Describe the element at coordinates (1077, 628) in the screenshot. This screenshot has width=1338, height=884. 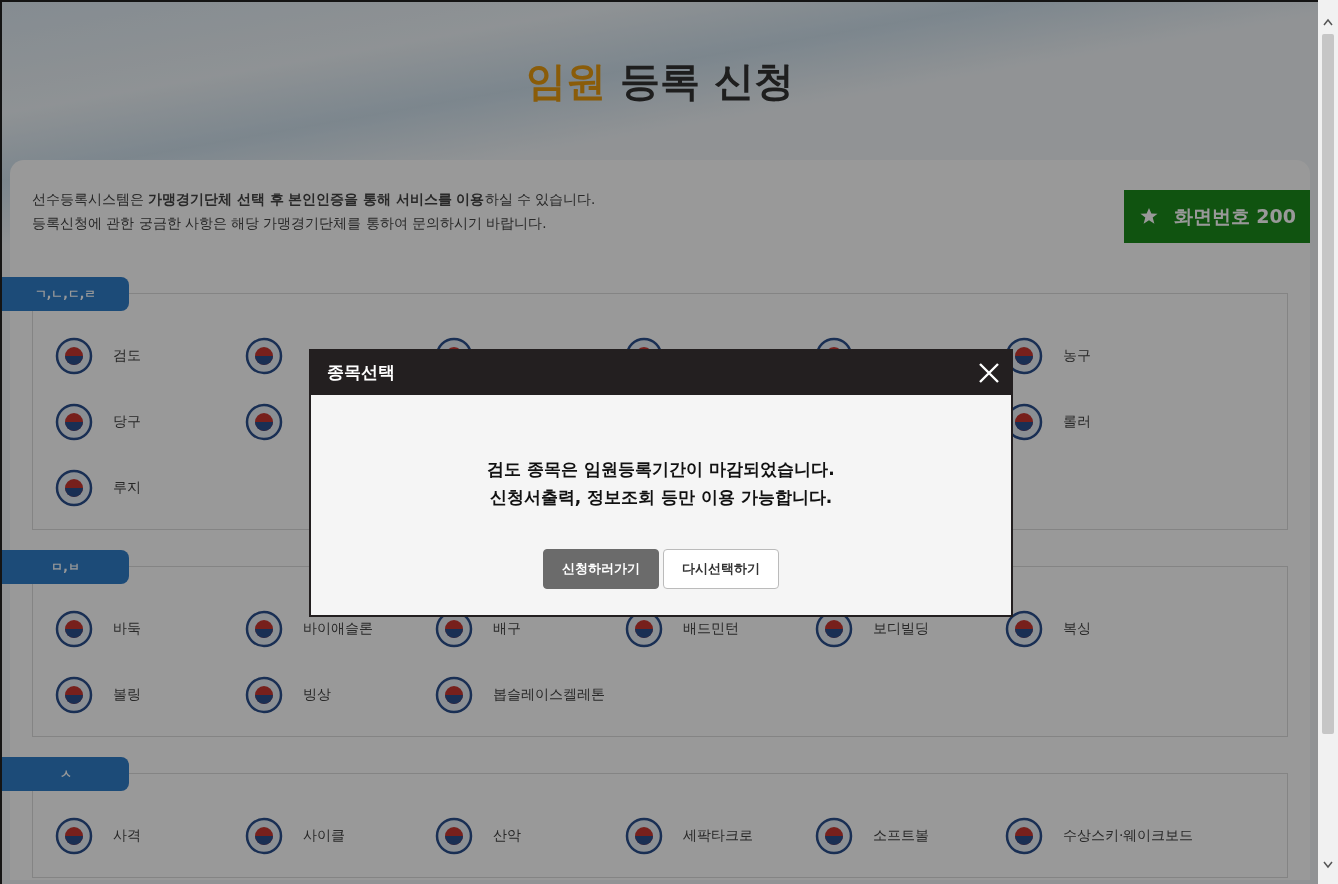
I see `sport-link: 복싱` at that location.